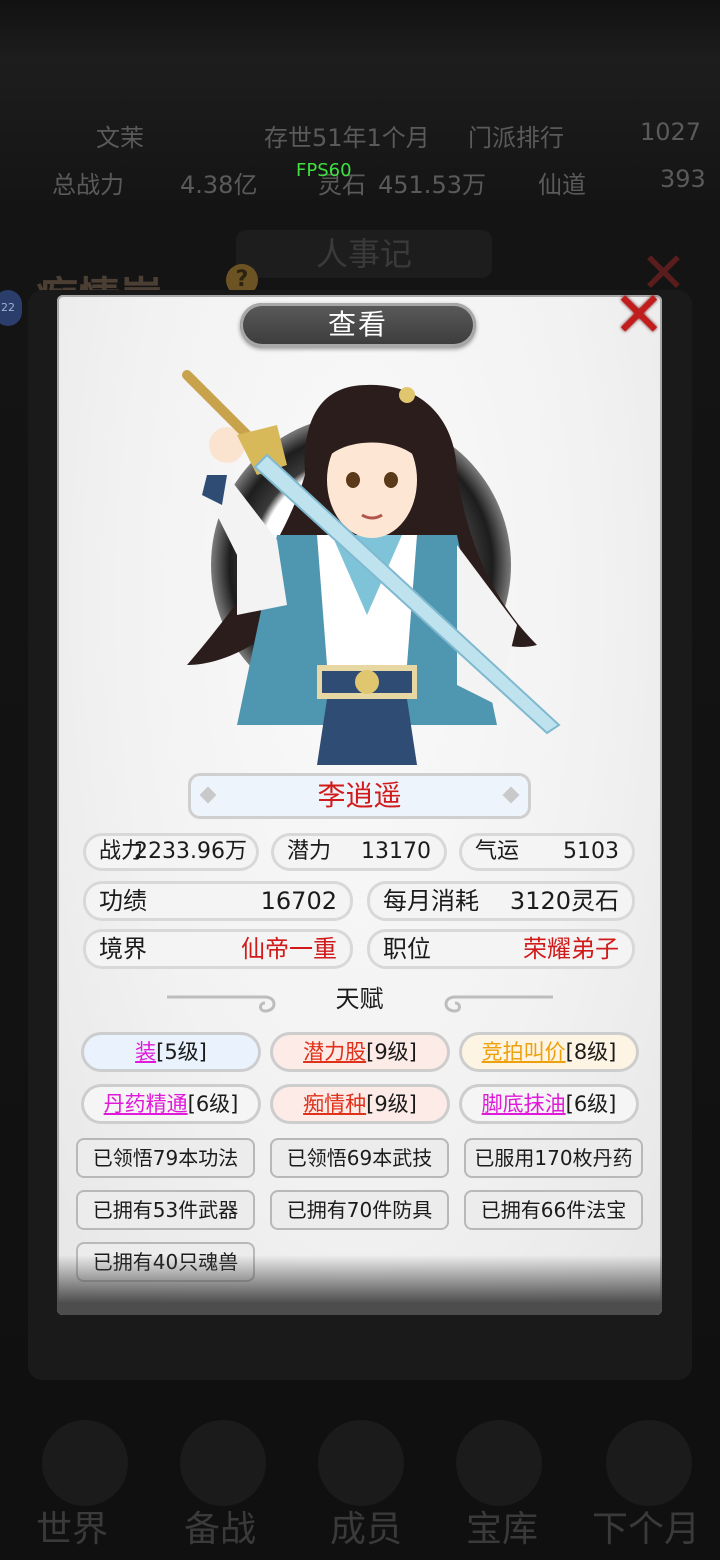  Describe the element at coordinates (591, 1104) in the screenshot. I see `talent-5-level: [6级]` at that location.